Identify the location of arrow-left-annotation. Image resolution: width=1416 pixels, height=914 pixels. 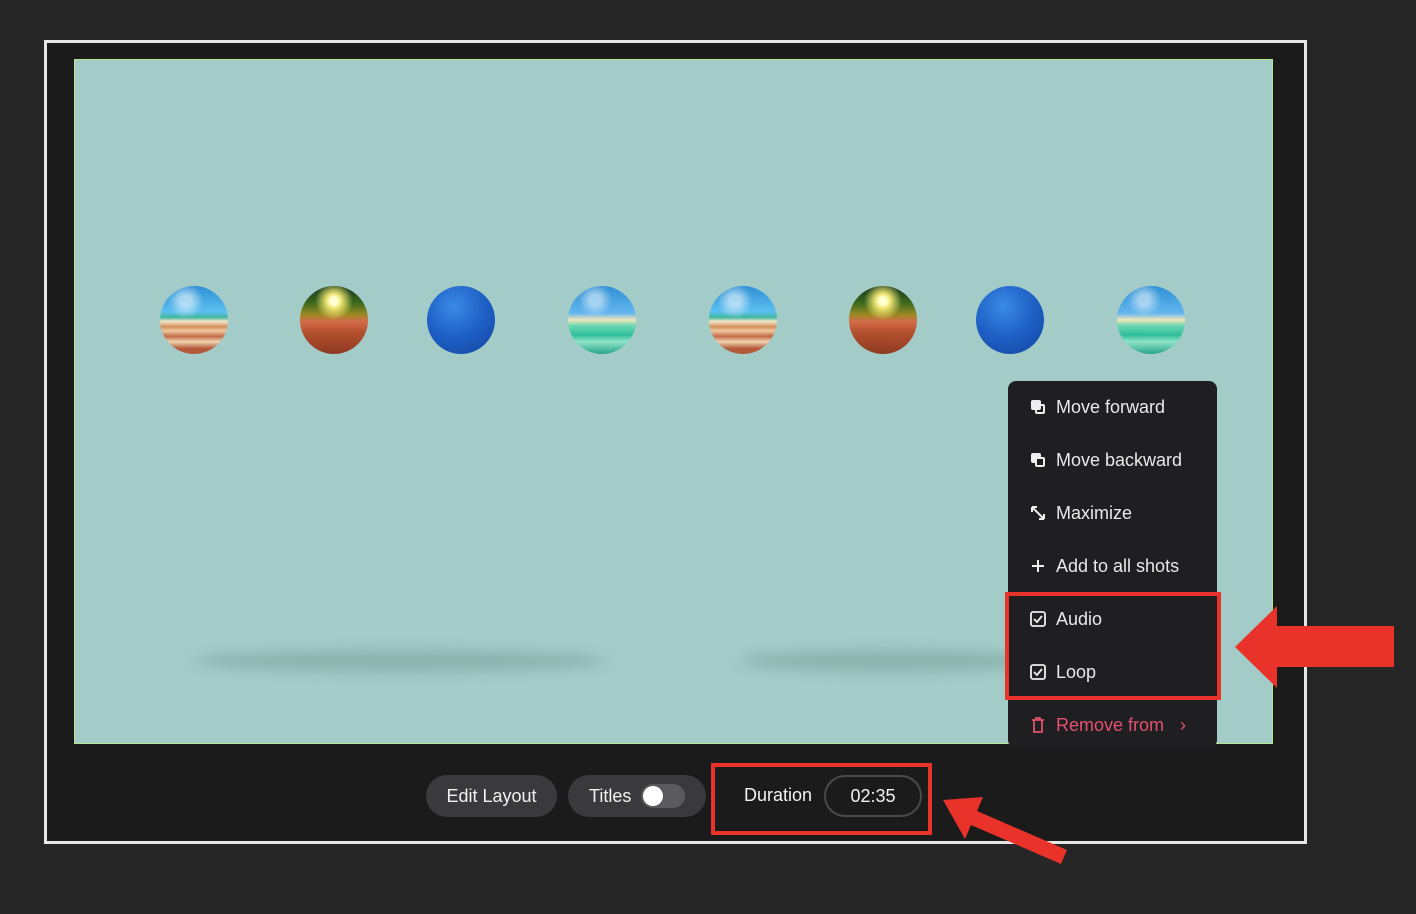
(1314, 647).